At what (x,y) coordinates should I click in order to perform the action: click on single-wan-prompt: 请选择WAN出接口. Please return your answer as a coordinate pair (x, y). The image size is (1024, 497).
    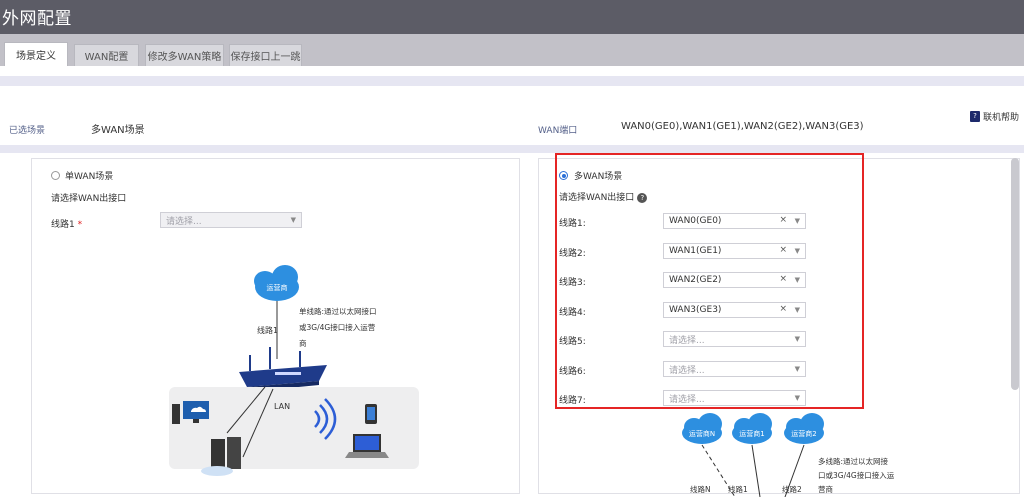
    Looking at the image, I should click on (89, 199).